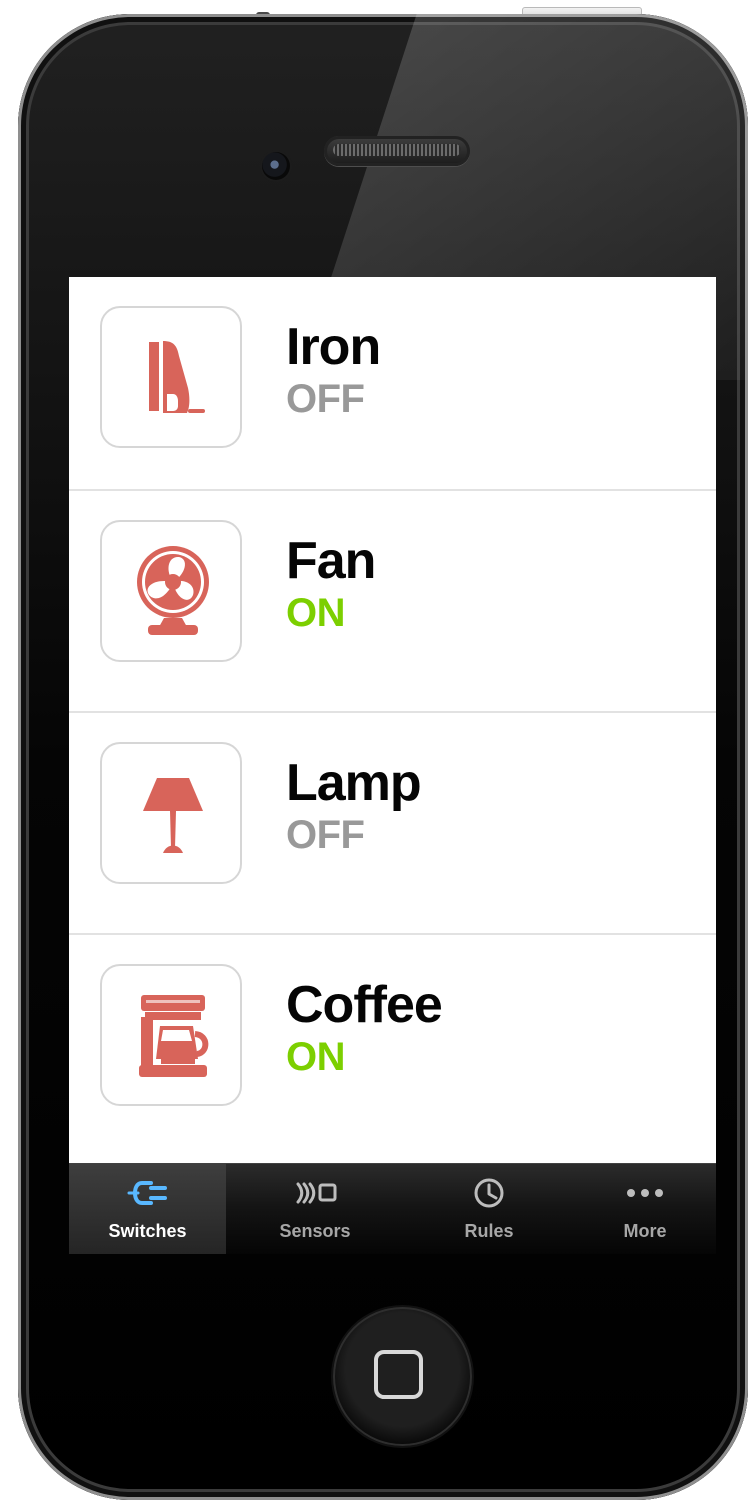 Image resolution: width=748 pixels, height=1503 pixels. Describe the element at coordinates (333, 347) in the screenshot. I see `device-name: Iron` at that location.